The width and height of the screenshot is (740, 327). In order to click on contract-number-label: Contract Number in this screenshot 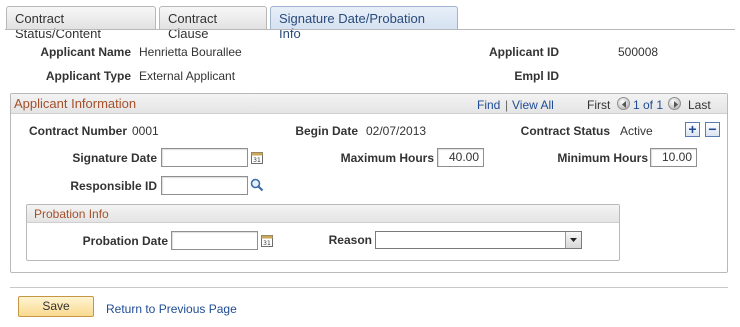, I will do `click(77, 131)`.